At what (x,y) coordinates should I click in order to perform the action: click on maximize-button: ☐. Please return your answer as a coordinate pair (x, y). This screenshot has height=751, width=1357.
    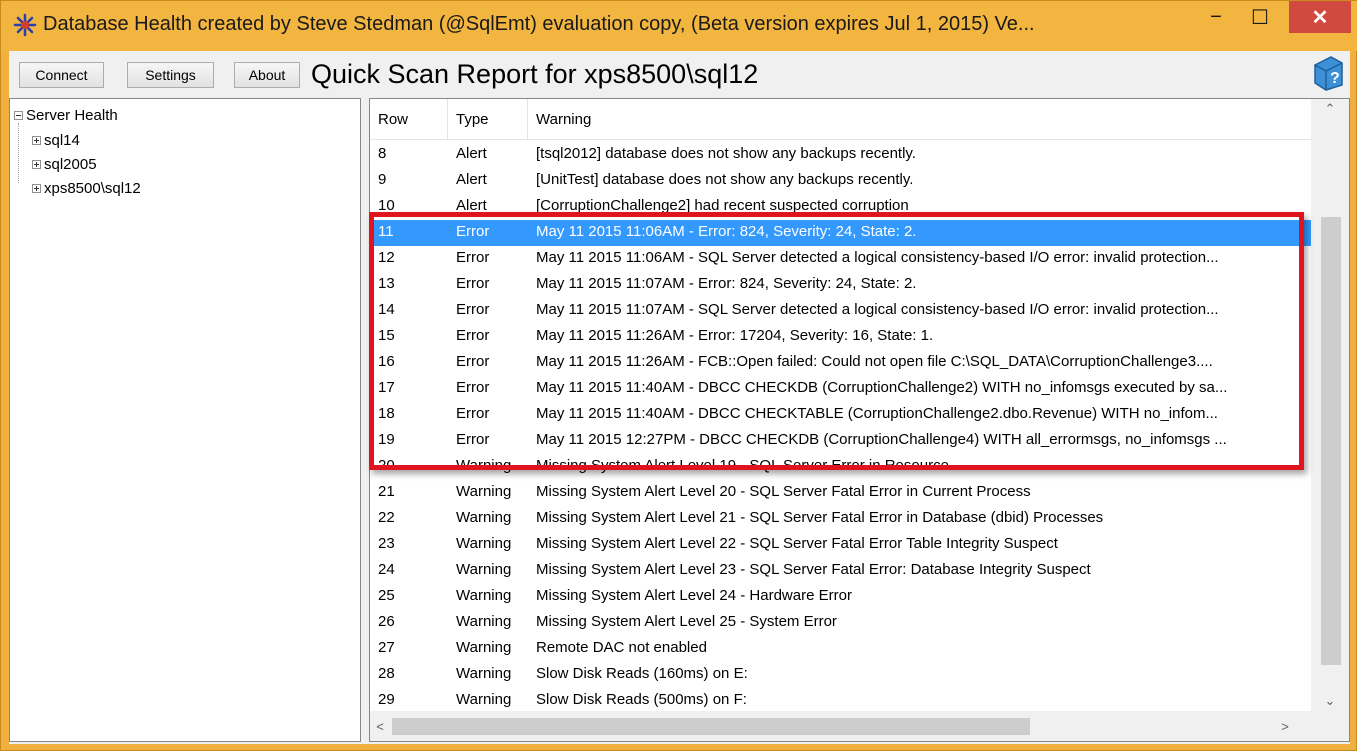
    Looking at the image, I should click on (1260, 17).